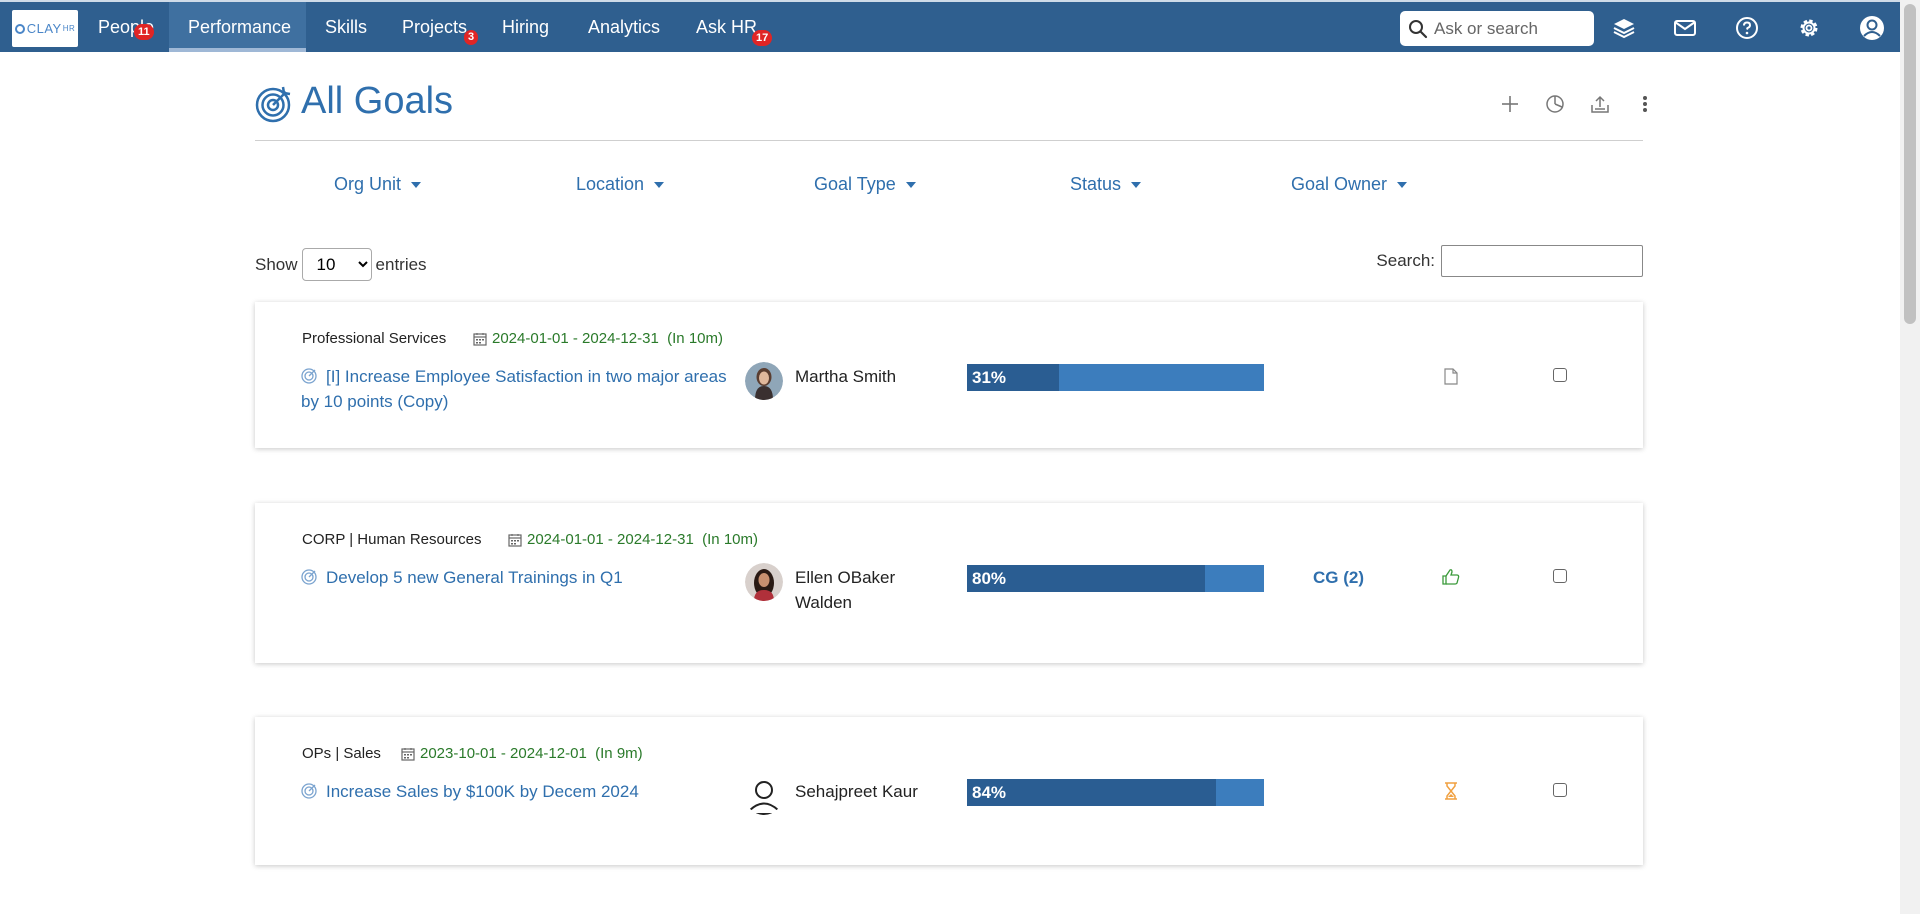 This screenshot has width=1920, height=914. Describe the element at coordinates (727, 27) in the screenshot. I see `nav-label: Ask HR` at that location.